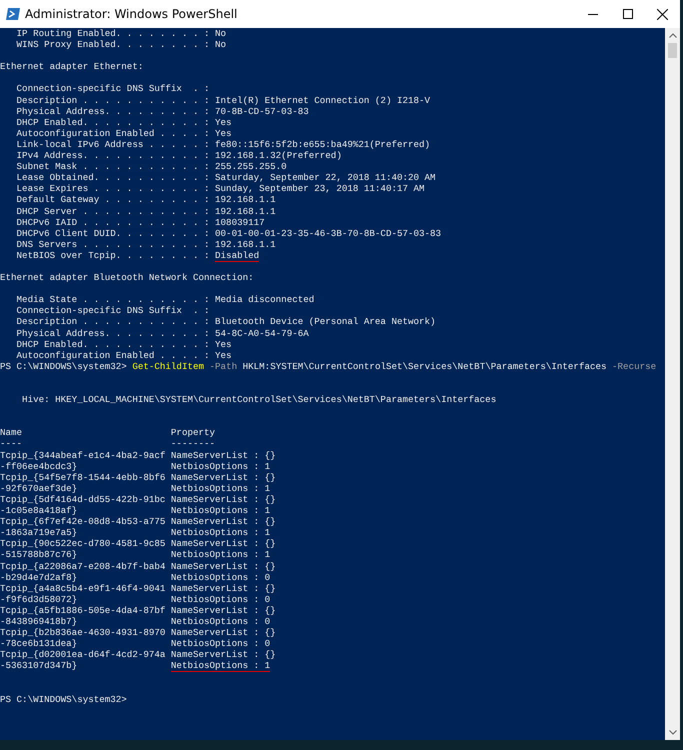 The height and width of the screenshot is (750, 683). What do you see at coordinates (162, 111) in the screenshot?
I see `console-text: Physical Address. . . . . . . . . : 70-8B-CD-57-03-83` at bounding box center [162, 111].